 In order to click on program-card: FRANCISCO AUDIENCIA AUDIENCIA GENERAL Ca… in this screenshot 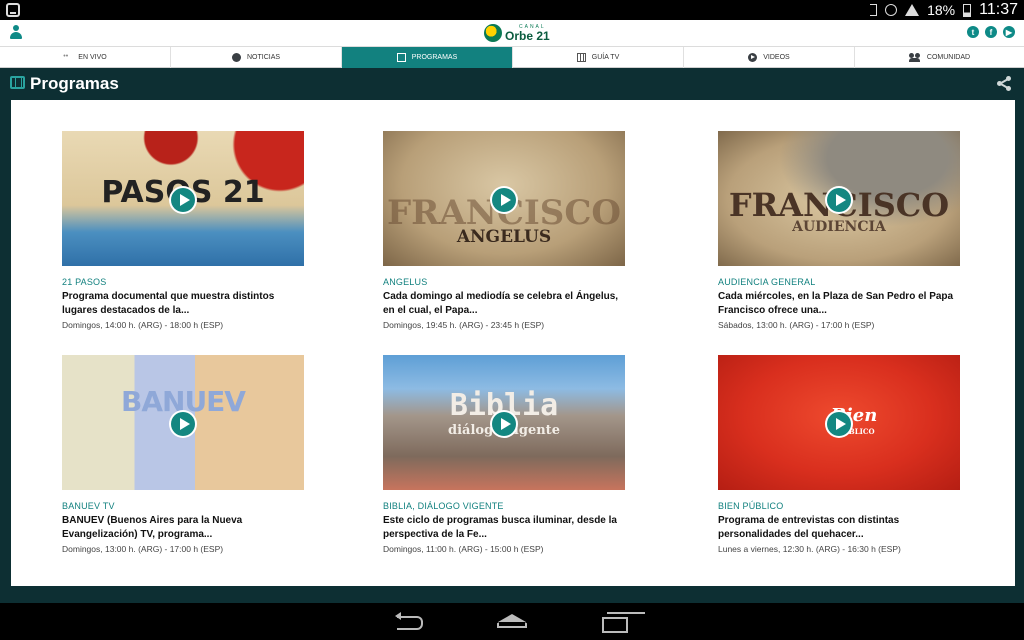, I will do `click(839, 230)`.